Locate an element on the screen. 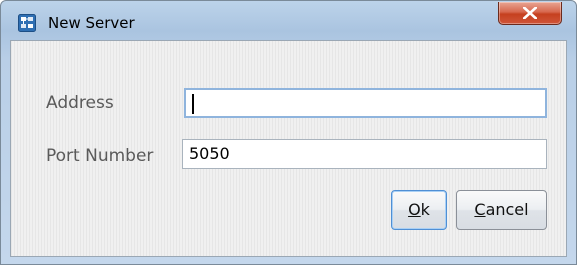 The image size is (577, 265). window-title: New Server is located at coordinates (91, 23).